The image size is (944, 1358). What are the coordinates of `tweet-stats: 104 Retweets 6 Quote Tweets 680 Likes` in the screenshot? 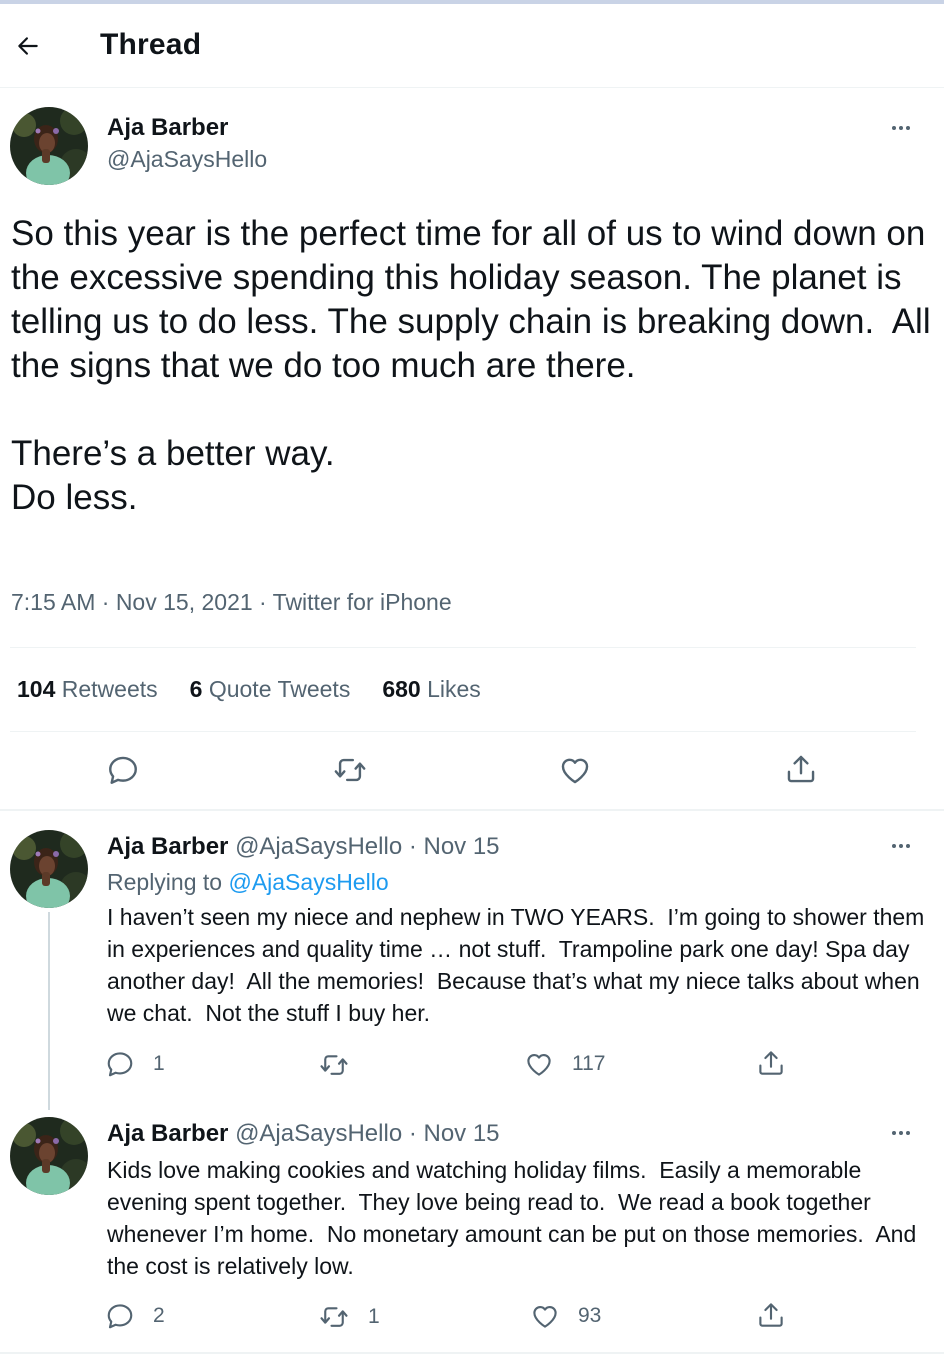 It's located at (249, 689).